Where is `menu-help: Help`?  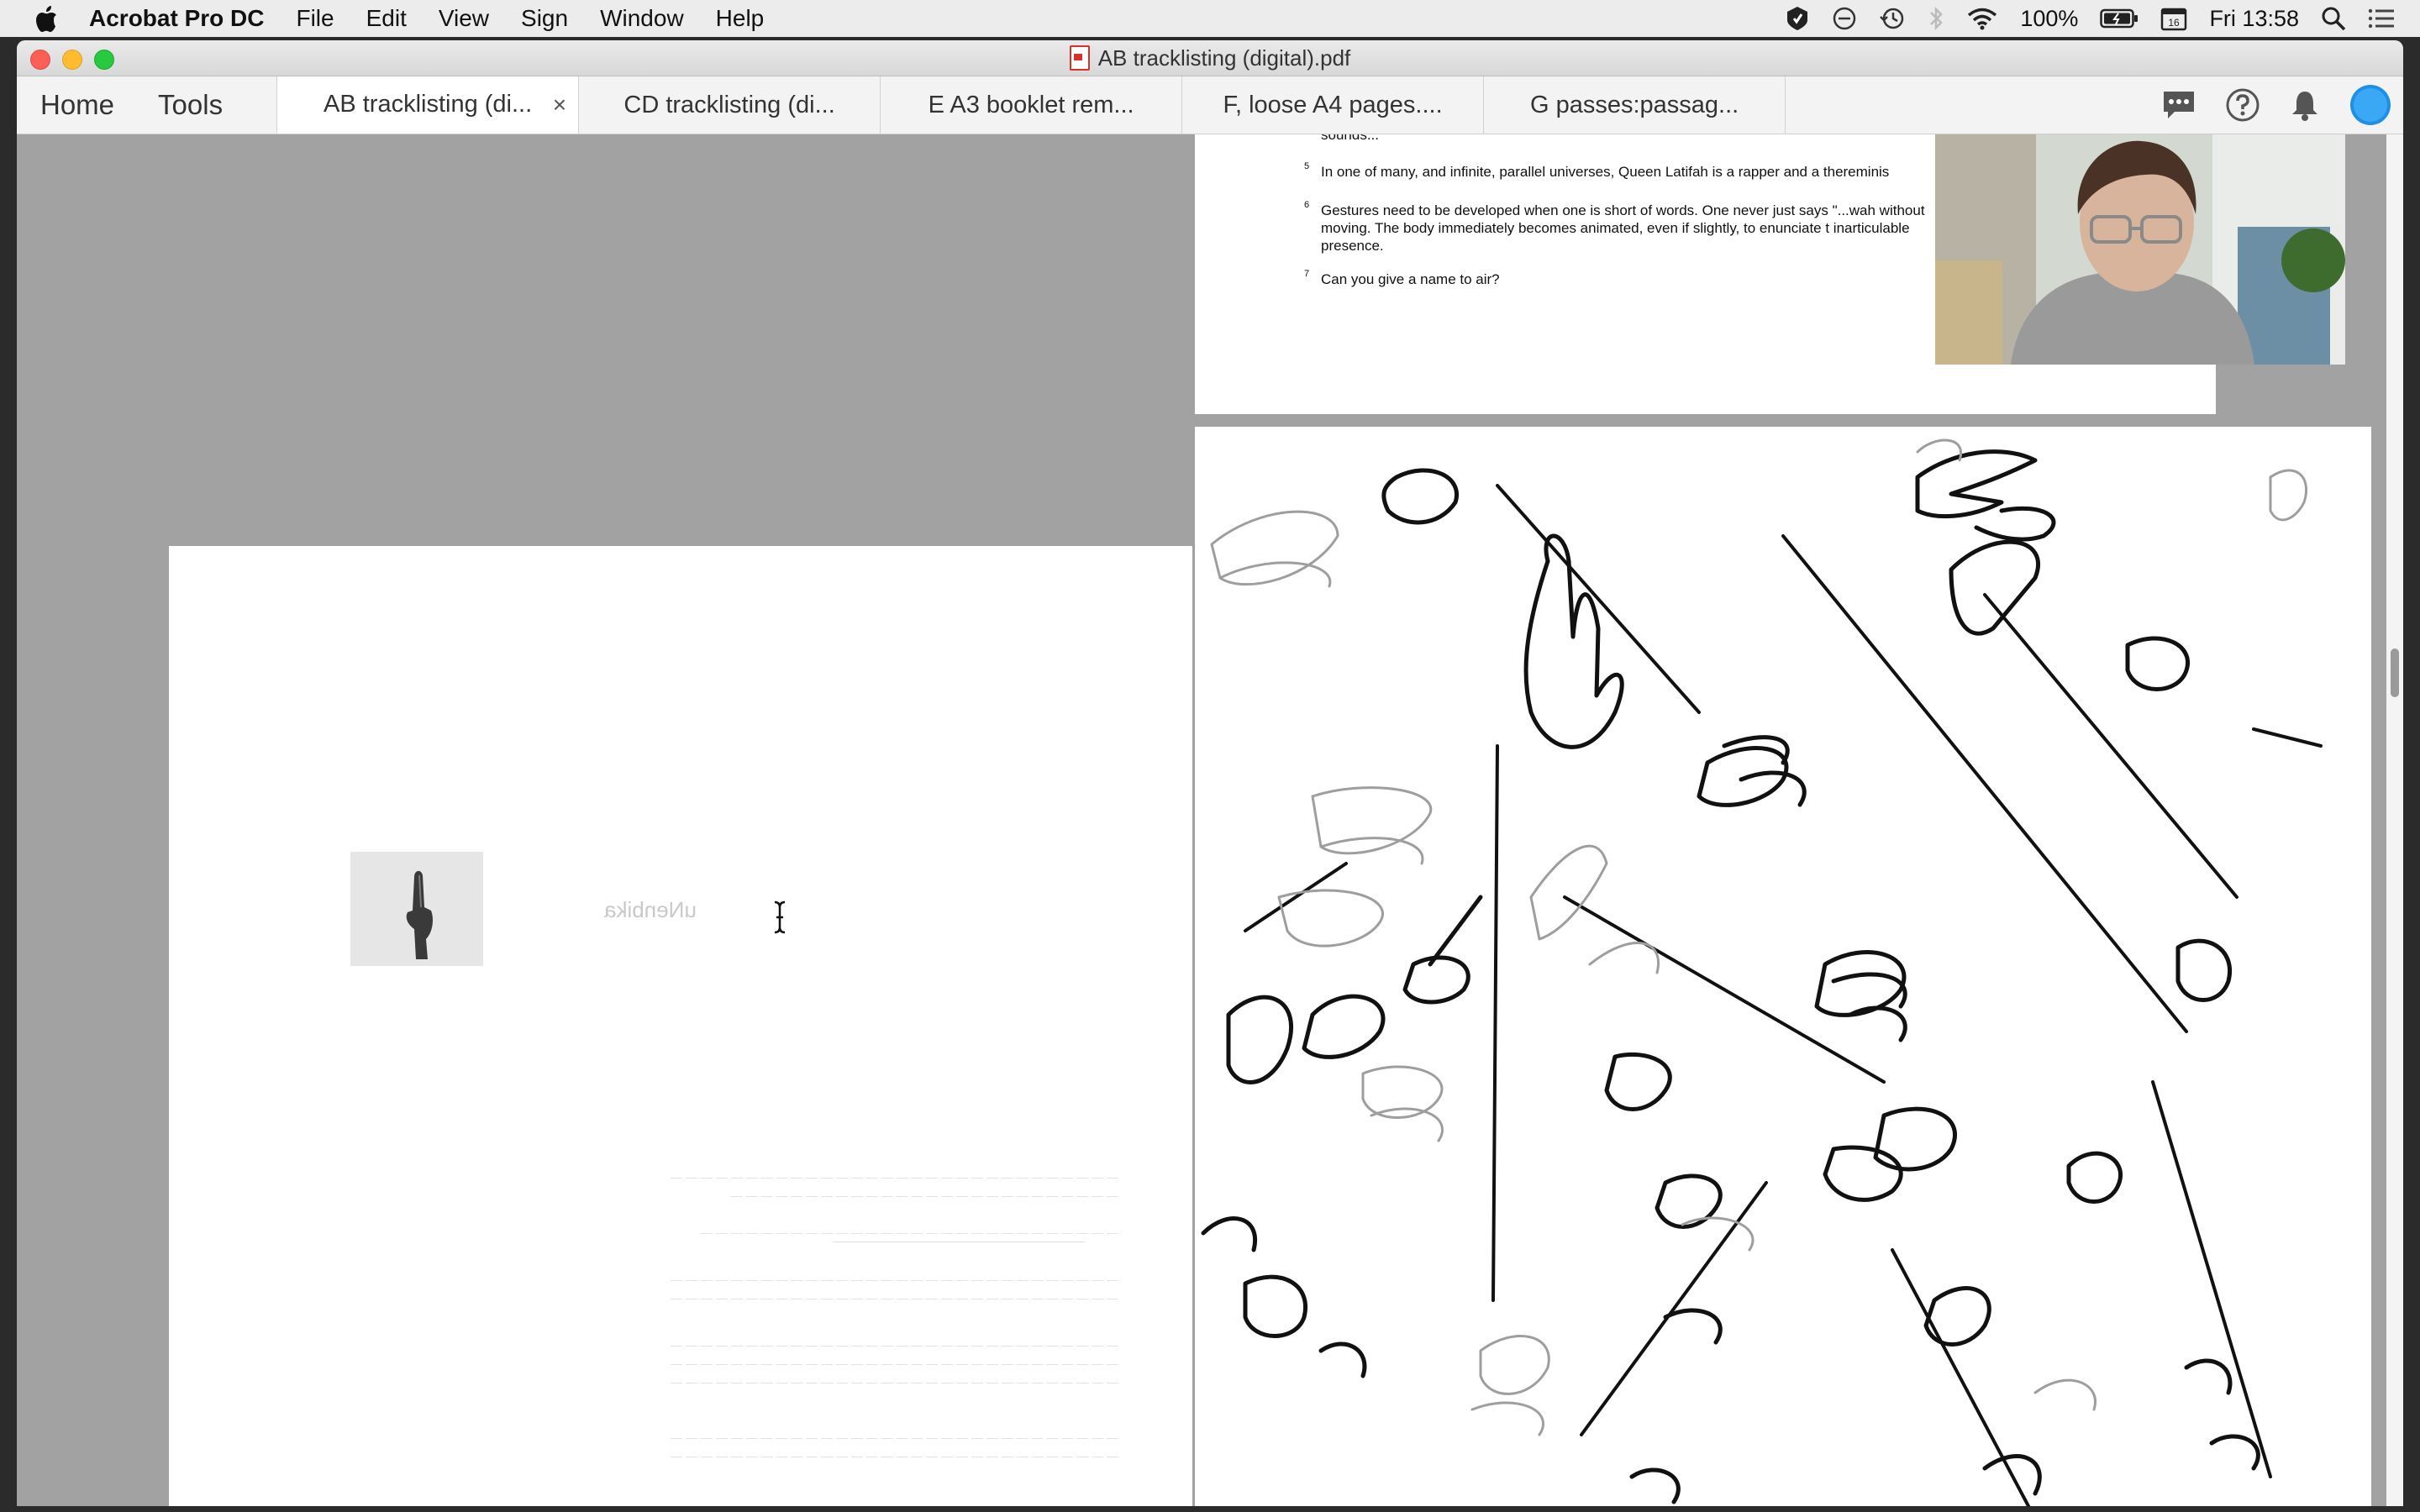
menu-help: Help is located at coordinates (740, 18).